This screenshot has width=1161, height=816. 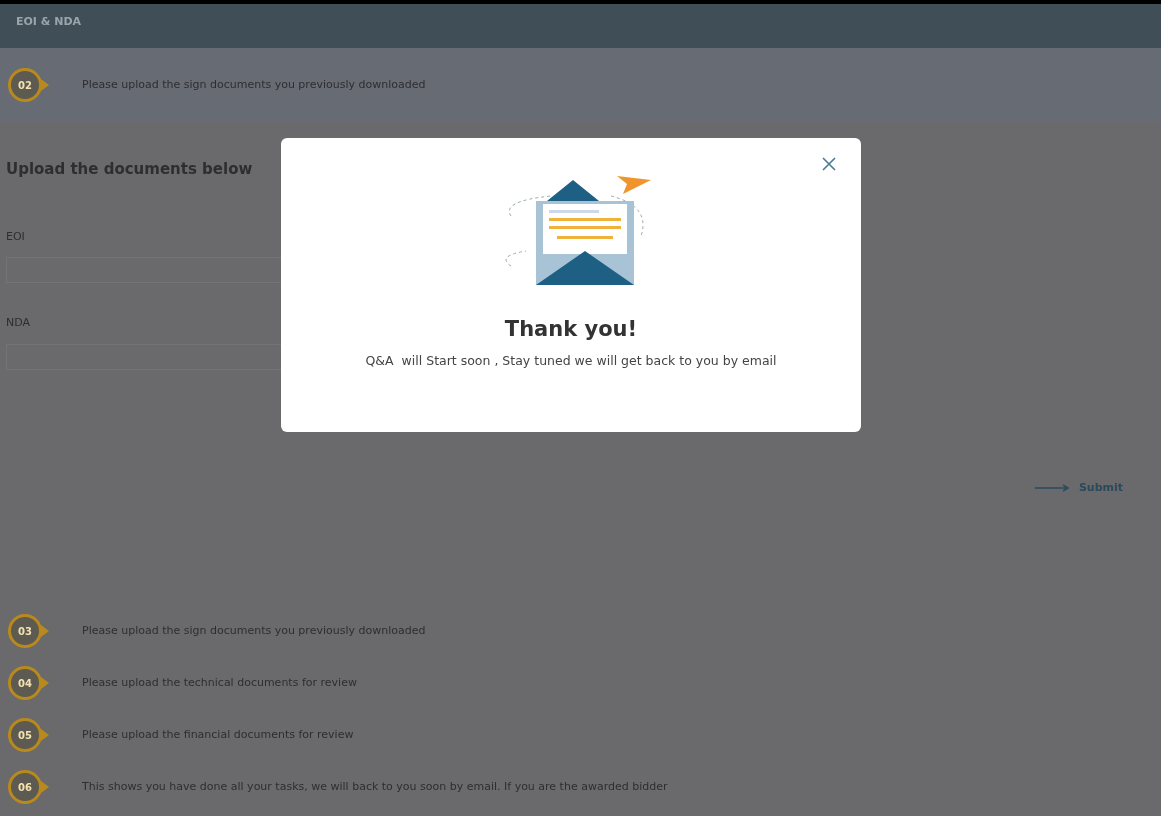 I want to click on modal-message: Q&A will Start soon , Stay tuned we will get back to you by email, so click(x=571, y=360).